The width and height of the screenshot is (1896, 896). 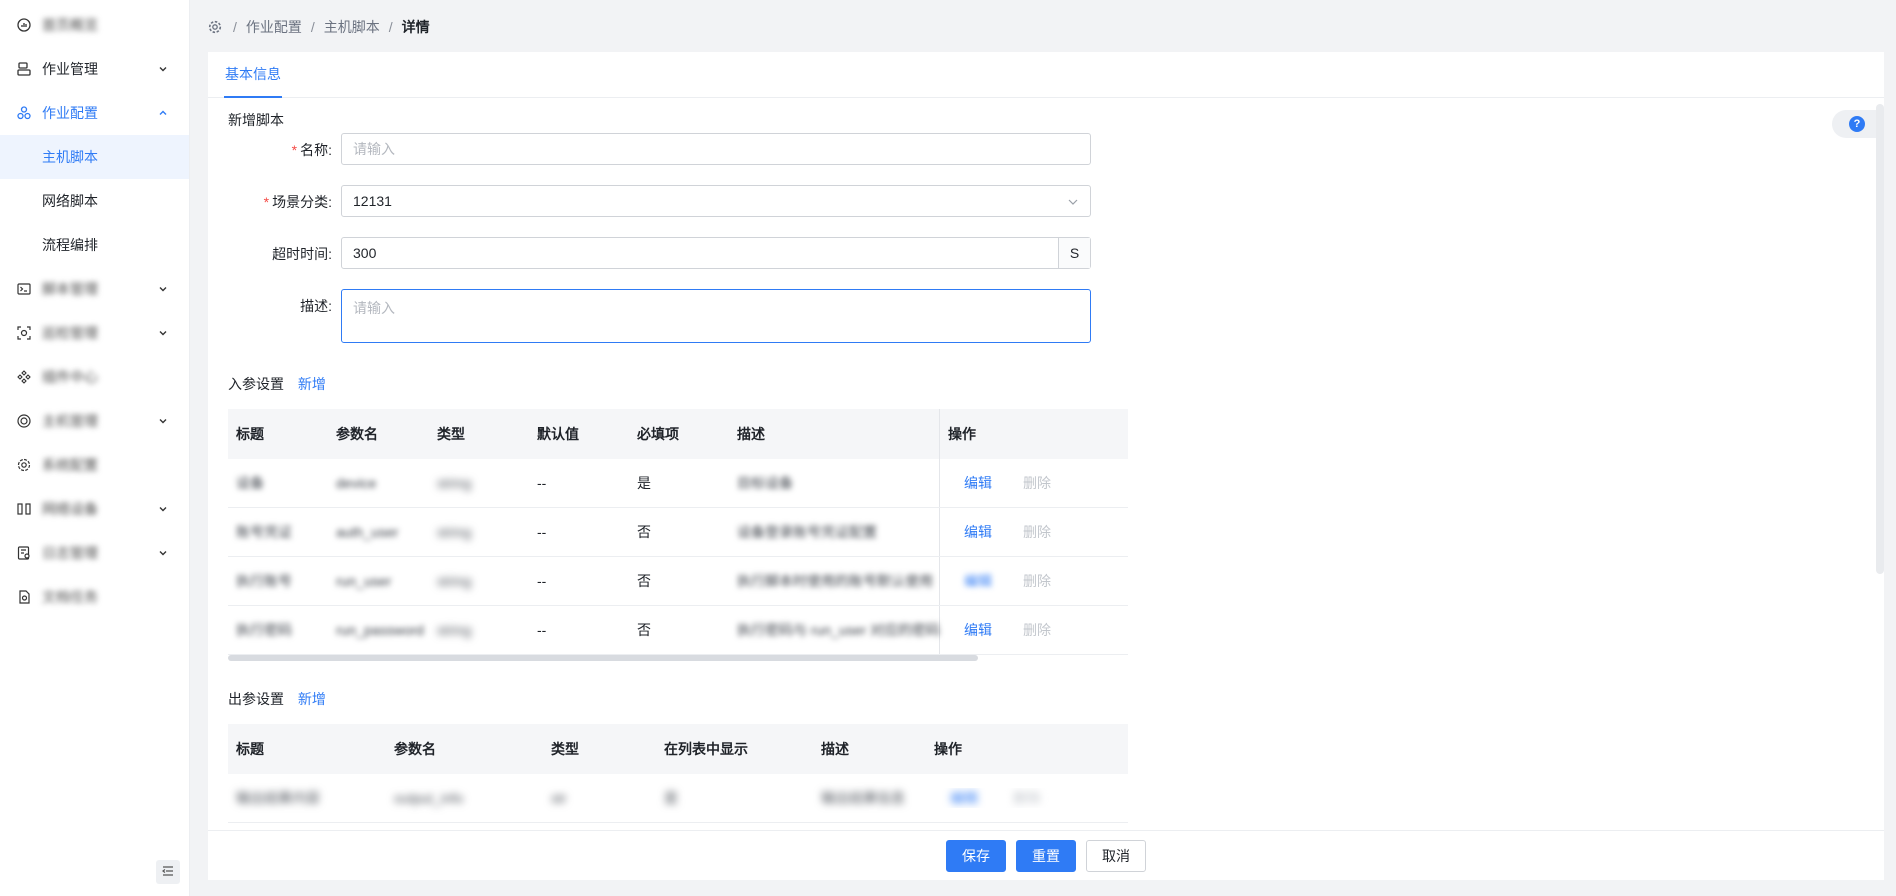 What do you see at coordinates (94, 157) in the screenshot?
I see `sidebar-subitem-host-script: 主机脚本` at bounding box center [94, 157].